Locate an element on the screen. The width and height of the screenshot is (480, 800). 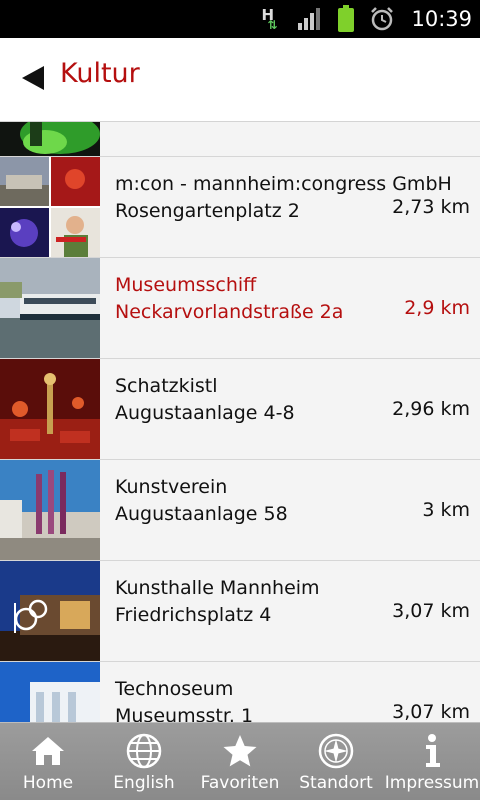
app-header: Kultur is located at coordinates (240, 80).